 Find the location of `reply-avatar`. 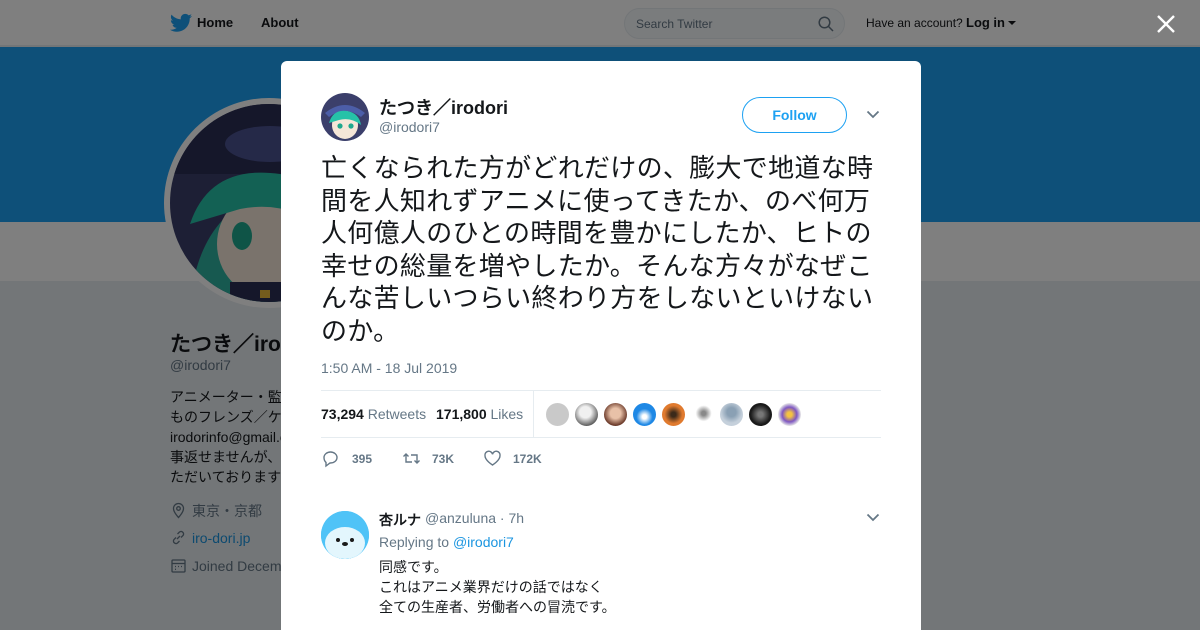

reply-avatar is located at coordinates (345, 535).